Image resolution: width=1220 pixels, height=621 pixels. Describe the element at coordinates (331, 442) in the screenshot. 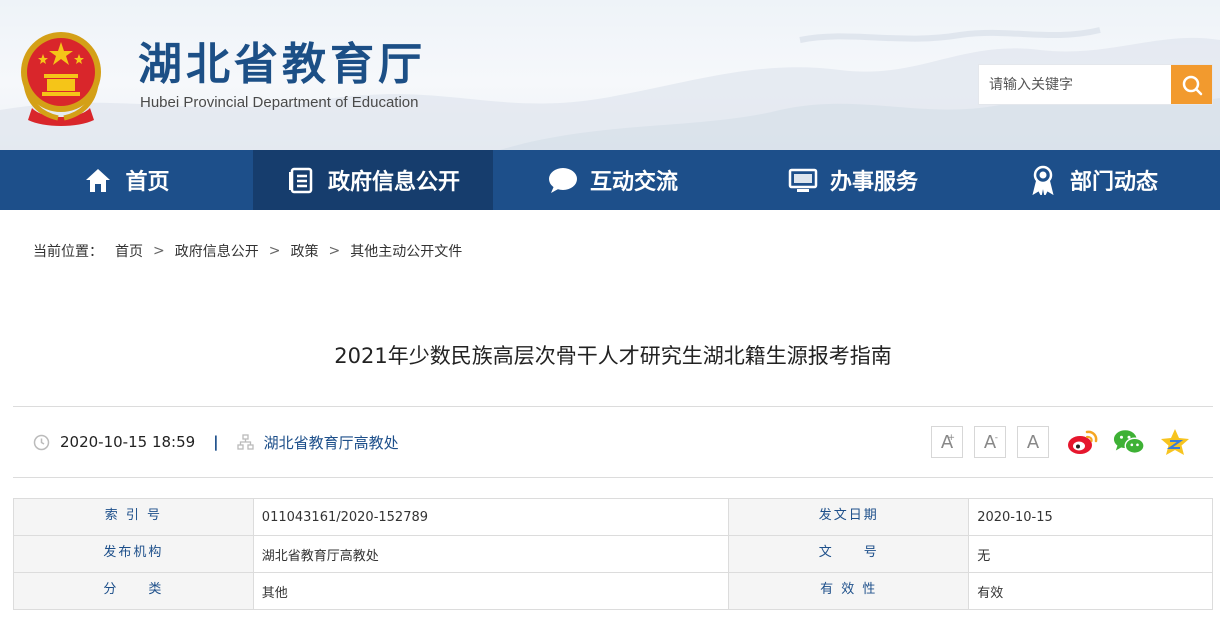

I see `publisher-org: 湖北省教育厅高教处` at that location.